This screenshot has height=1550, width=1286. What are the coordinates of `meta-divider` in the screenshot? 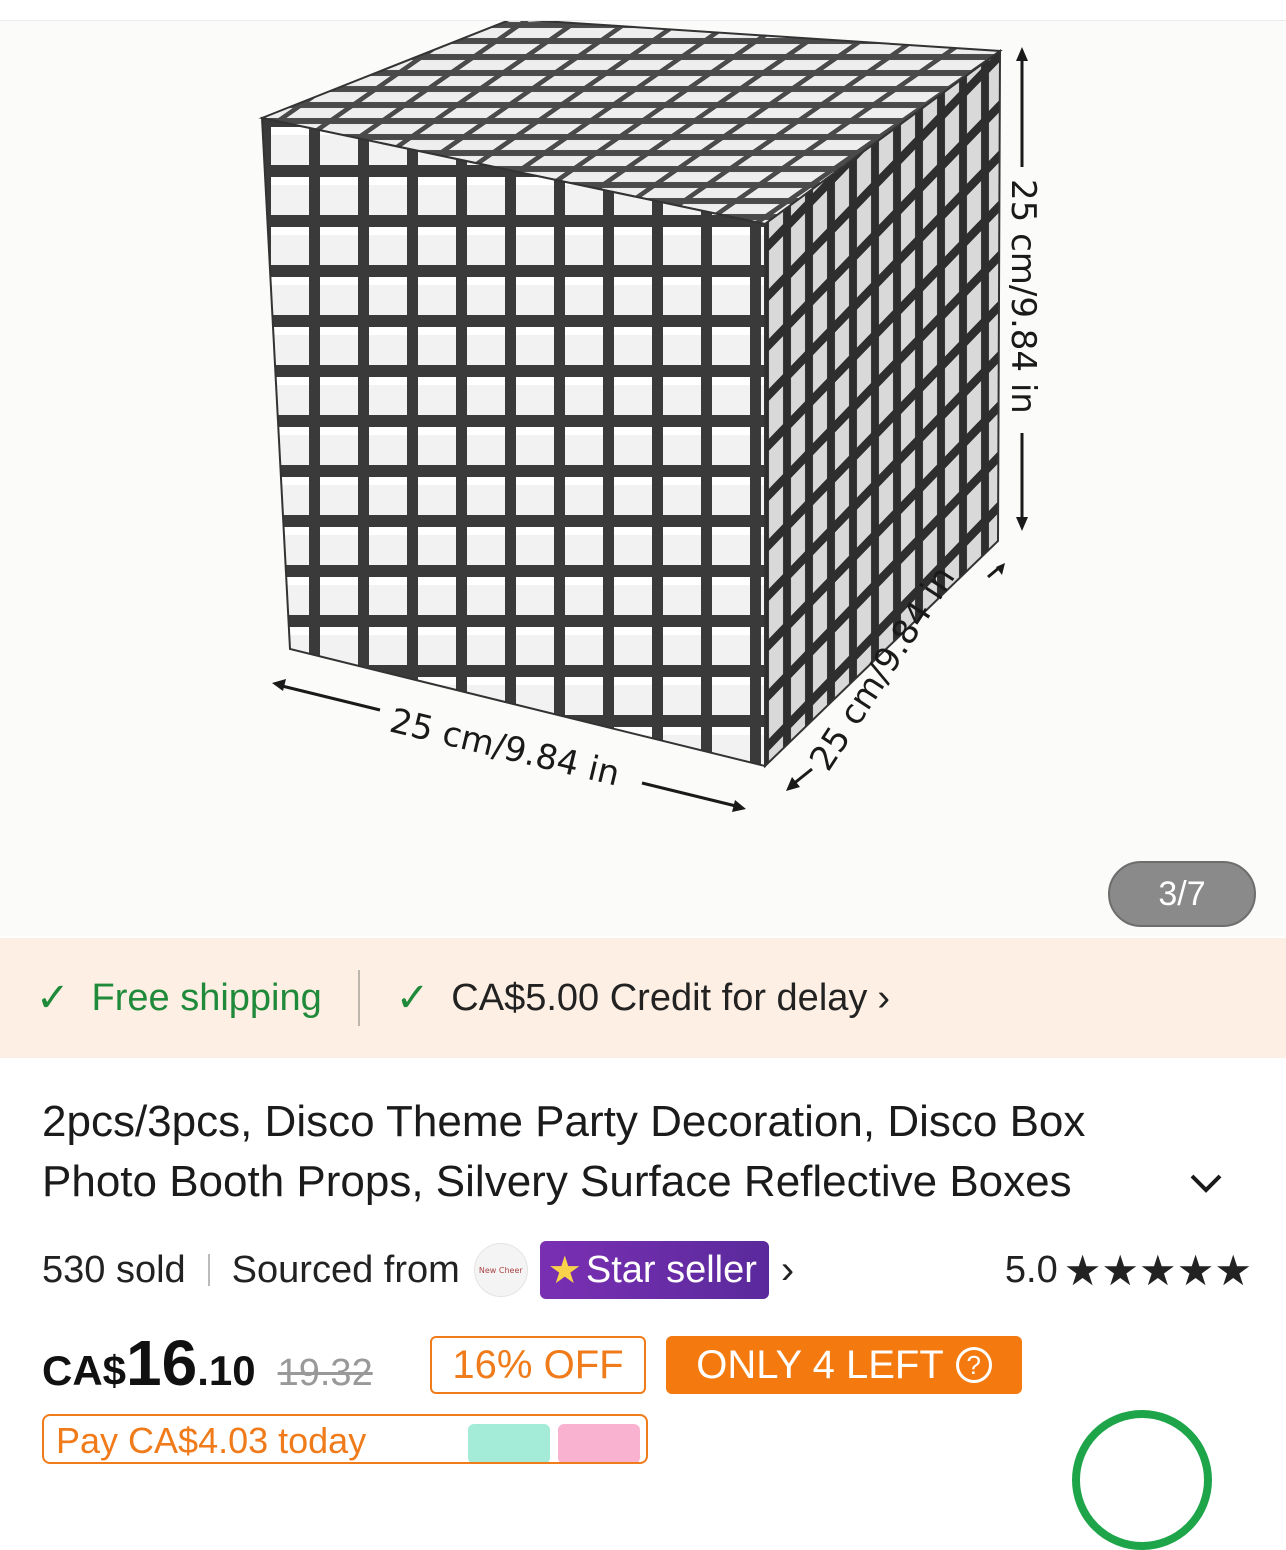 It's located at (208, 1270).